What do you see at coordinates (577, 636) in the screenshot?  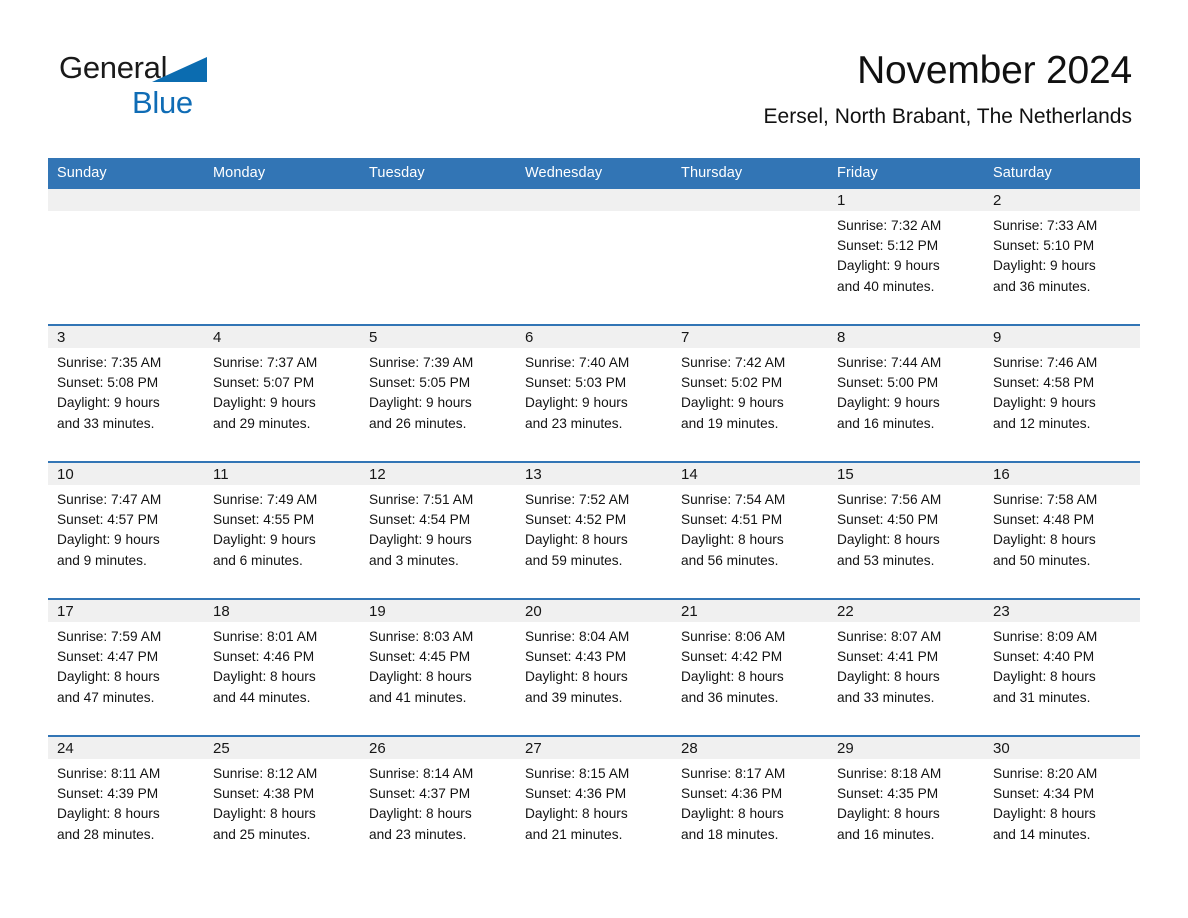 I see `sunrise-text: Sunrise: 8:04 AM` at bounding box center [577, 636].